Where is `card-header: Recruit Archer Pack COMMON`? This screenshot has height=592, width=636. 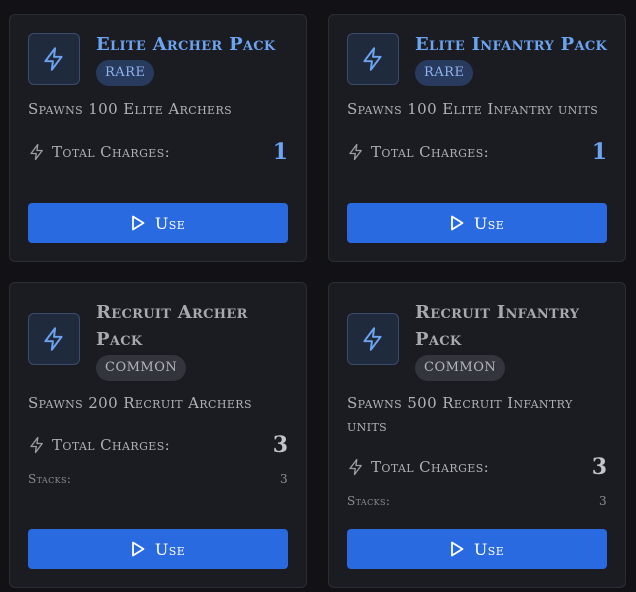
card-header: Recruit Archer Pack COMMON is located at coordinates (160, 341).